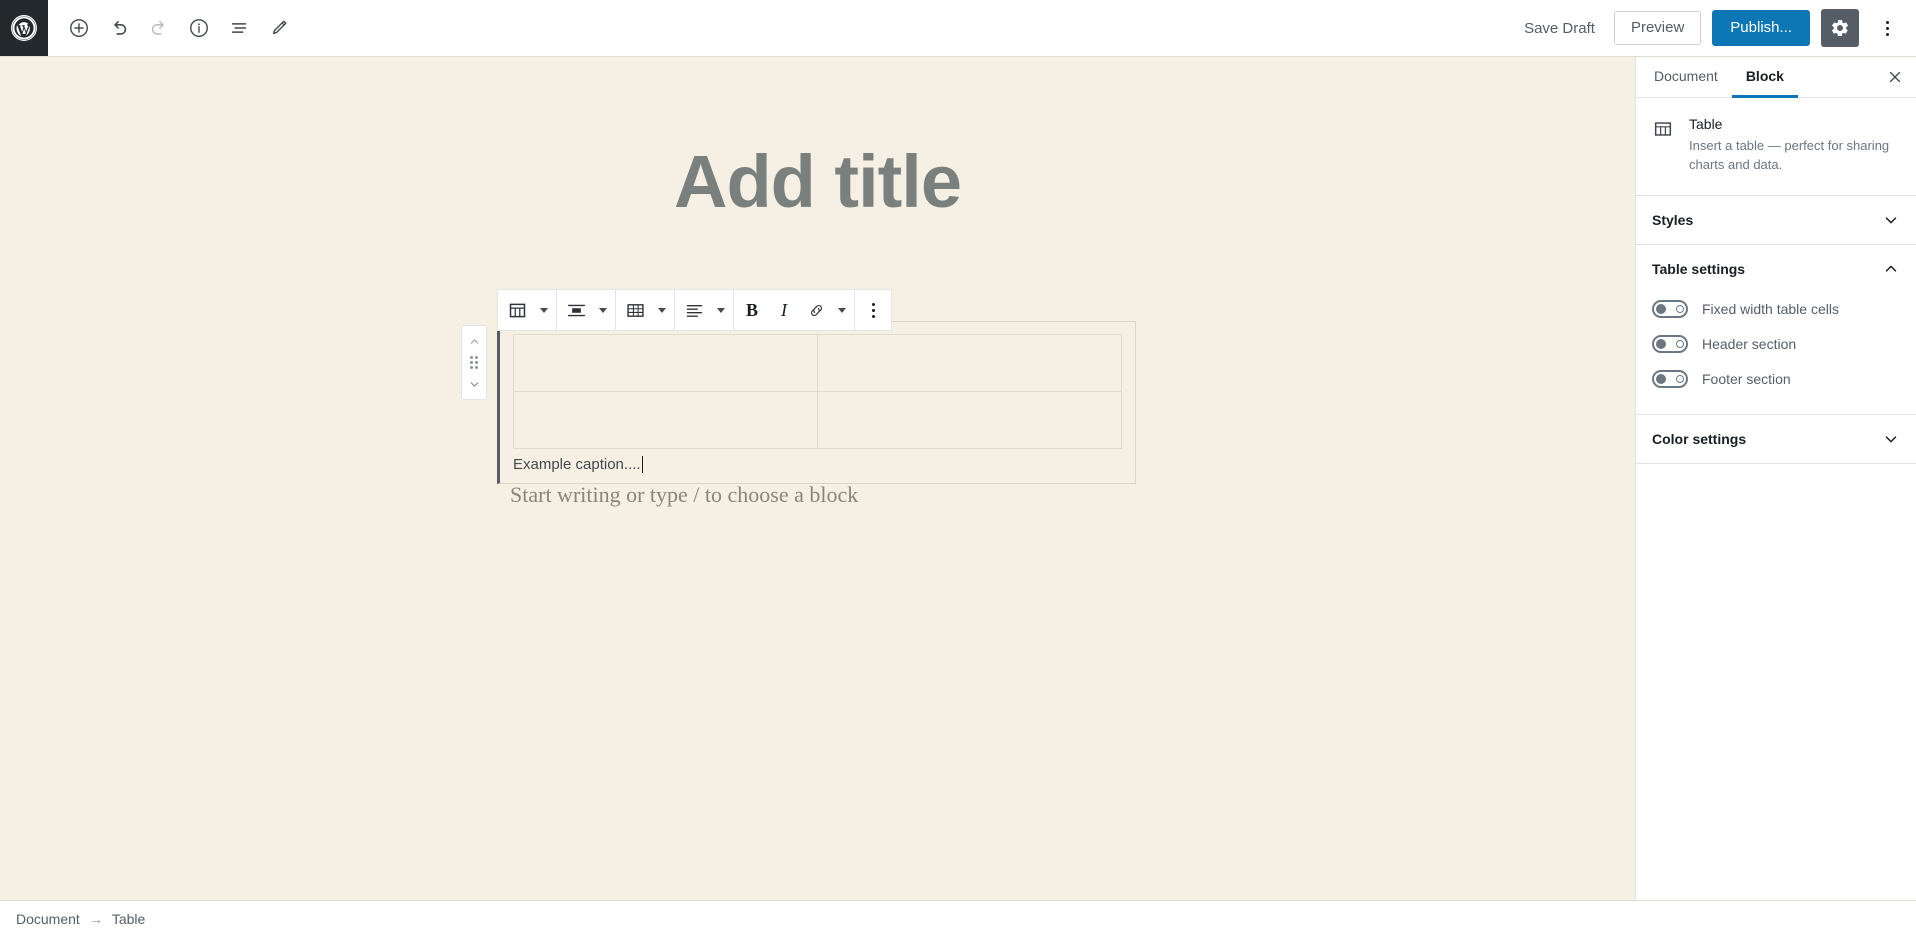  I want to click on add-block-button, so click(79, 28).